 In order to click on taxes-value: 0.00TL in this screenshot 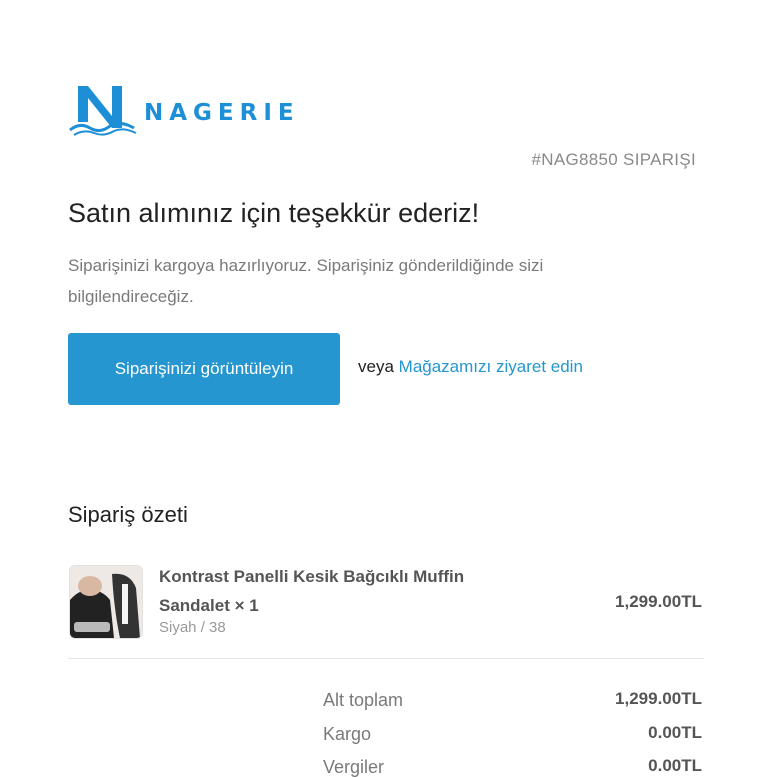, I will do `click(675, 765)`.